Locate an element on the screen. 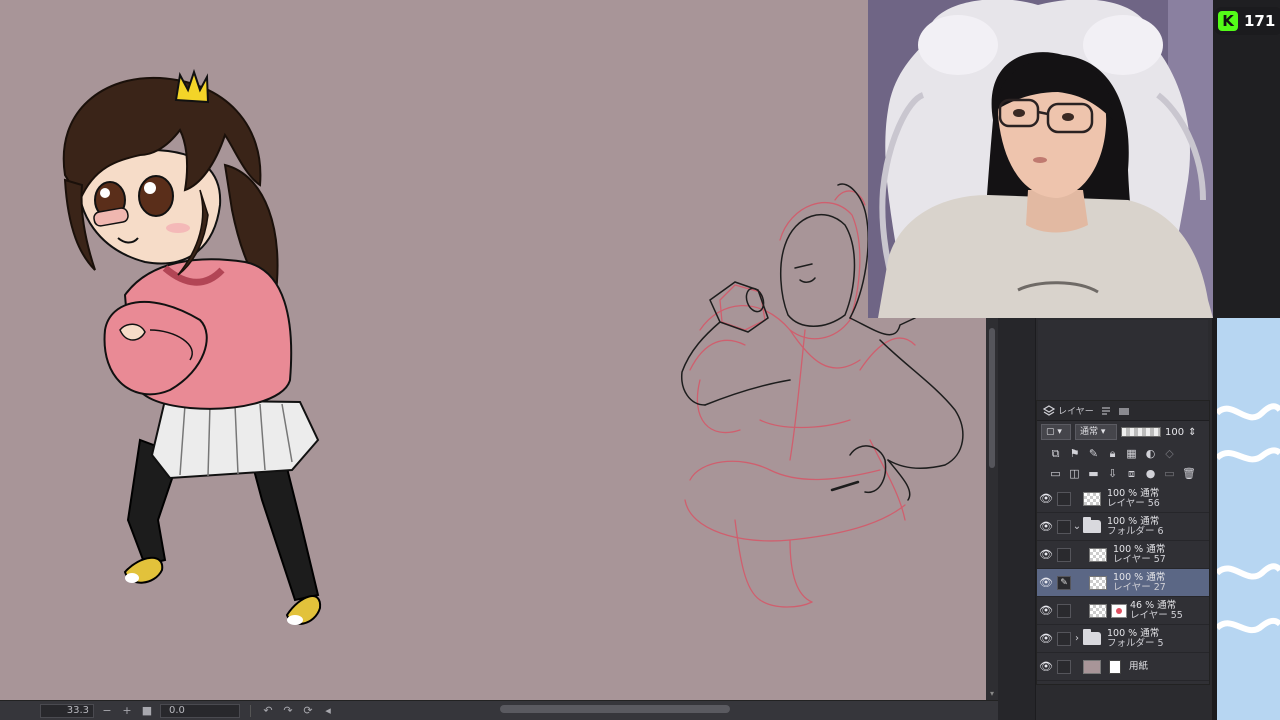  layer-row: 👁︎ 100 % 通常 レイヤー 57 is located at coordinates (1123, 555).